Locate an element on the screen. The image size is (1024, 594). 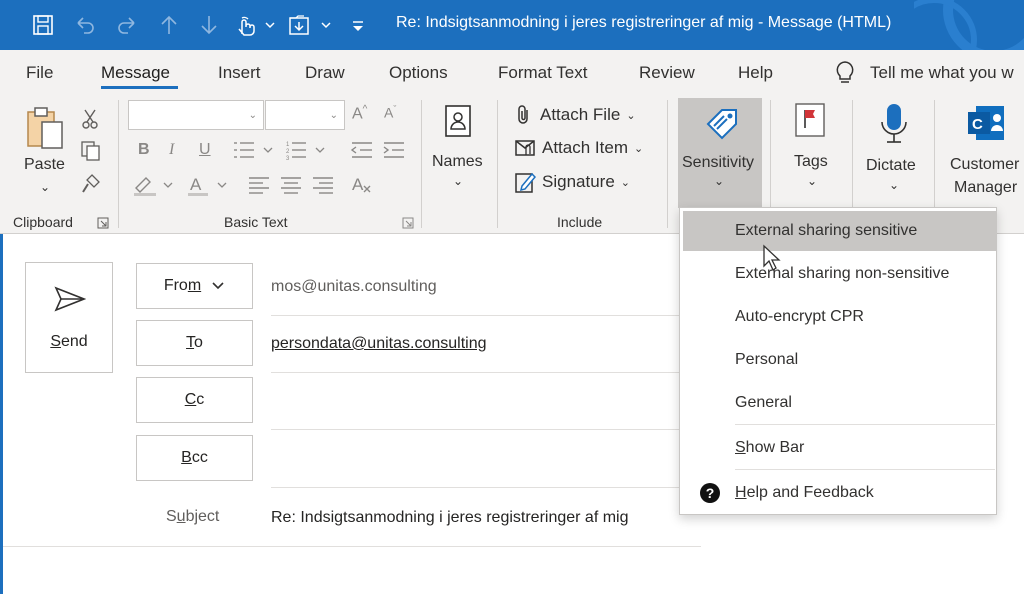
undo-icon is located at coordinates (85, 25).